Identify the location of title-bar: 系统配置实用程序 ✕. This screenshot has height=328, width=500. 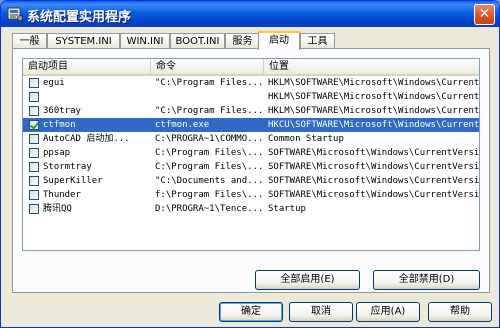
(250, 14).